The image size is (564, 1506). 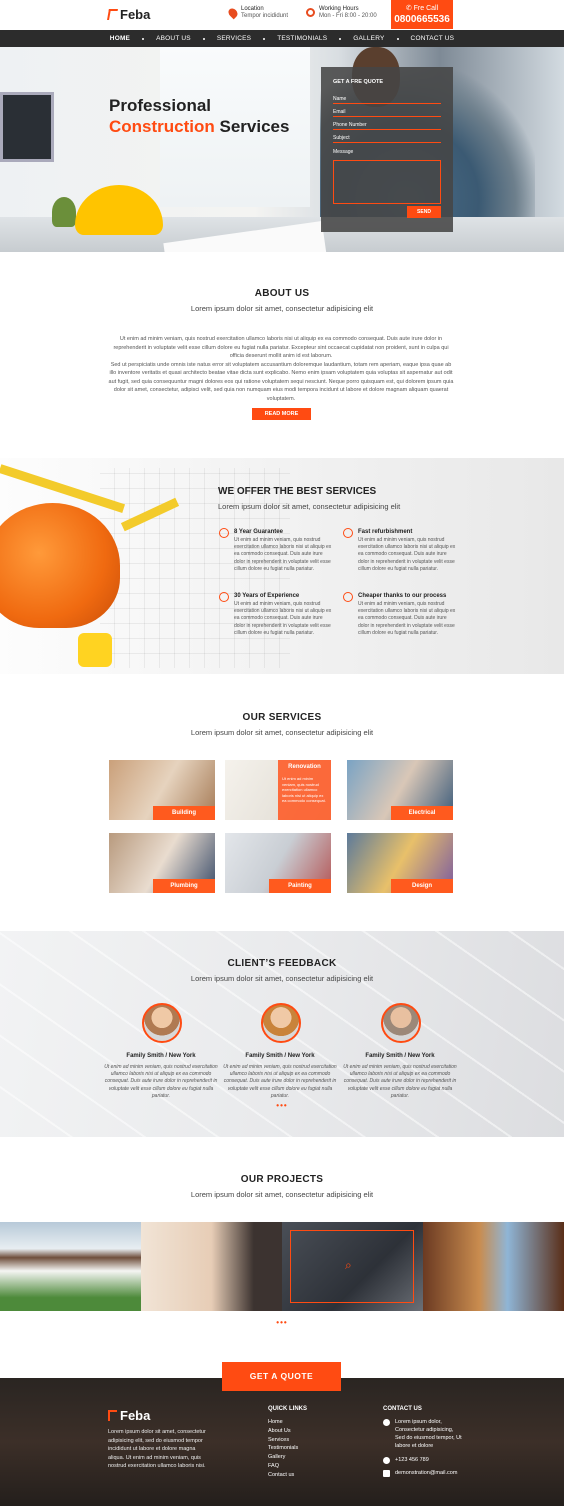 What do you see at coordinates (387, 136) in the screenshot?
I see `subject-field: Subject` at bounding box center [387, 136].